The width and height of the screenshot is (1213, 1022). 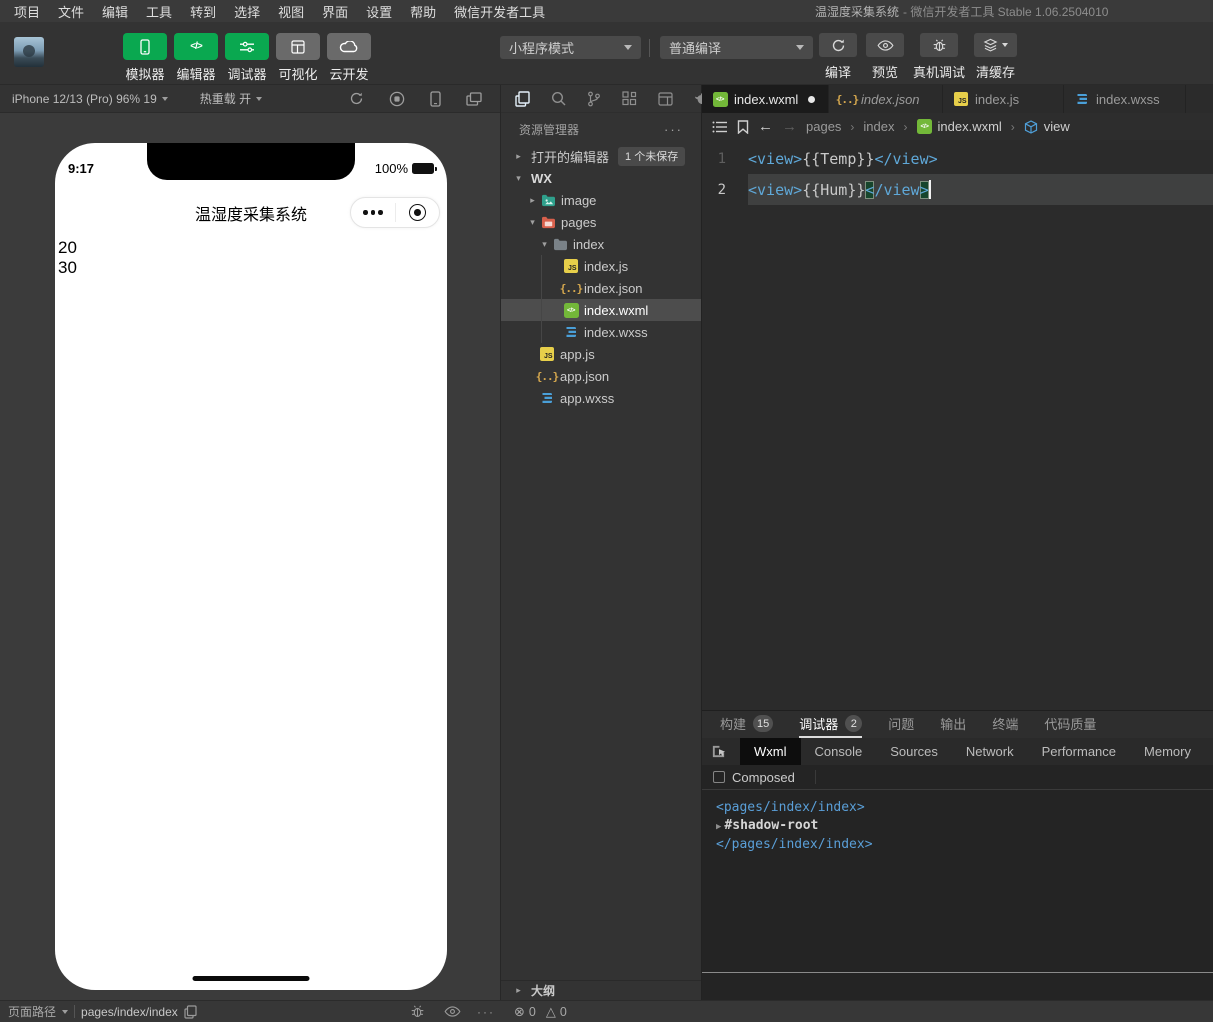 I want to click on eye-icon, so click(x=452, y=1011).